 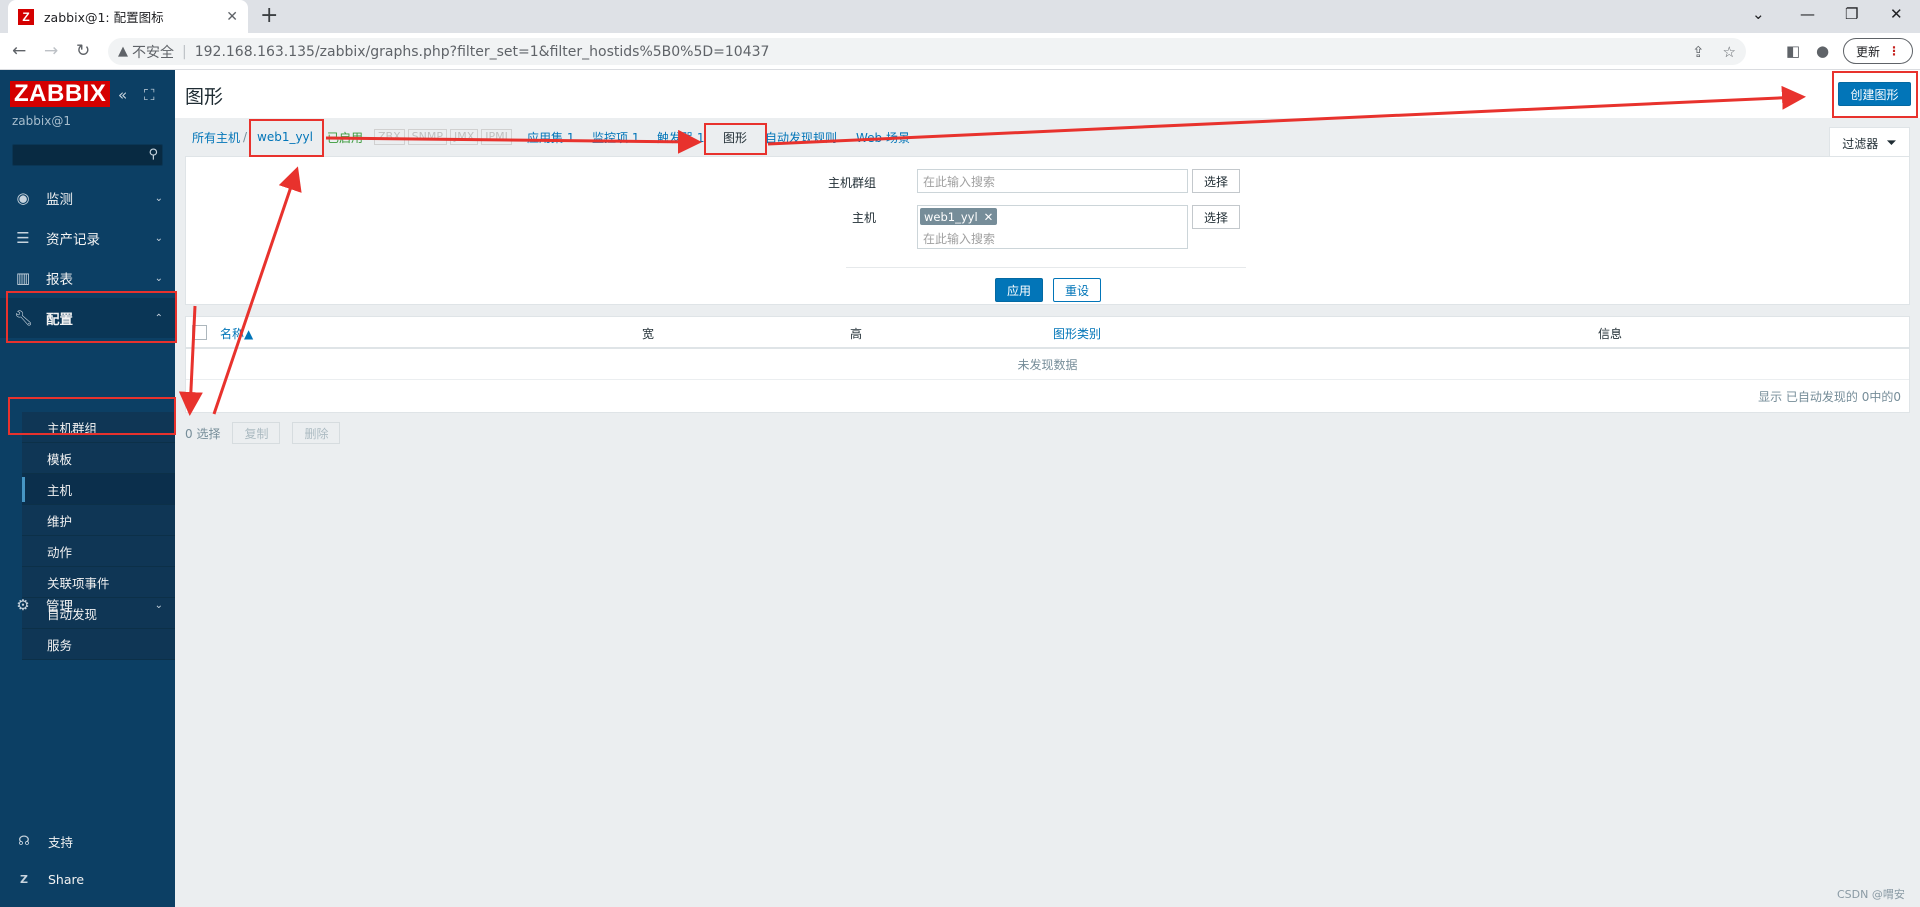 What do you see at coordinates (989, 217) in the screenshot?
I see `remove-tag-icon: ✕` at bounding box center [989, 217].